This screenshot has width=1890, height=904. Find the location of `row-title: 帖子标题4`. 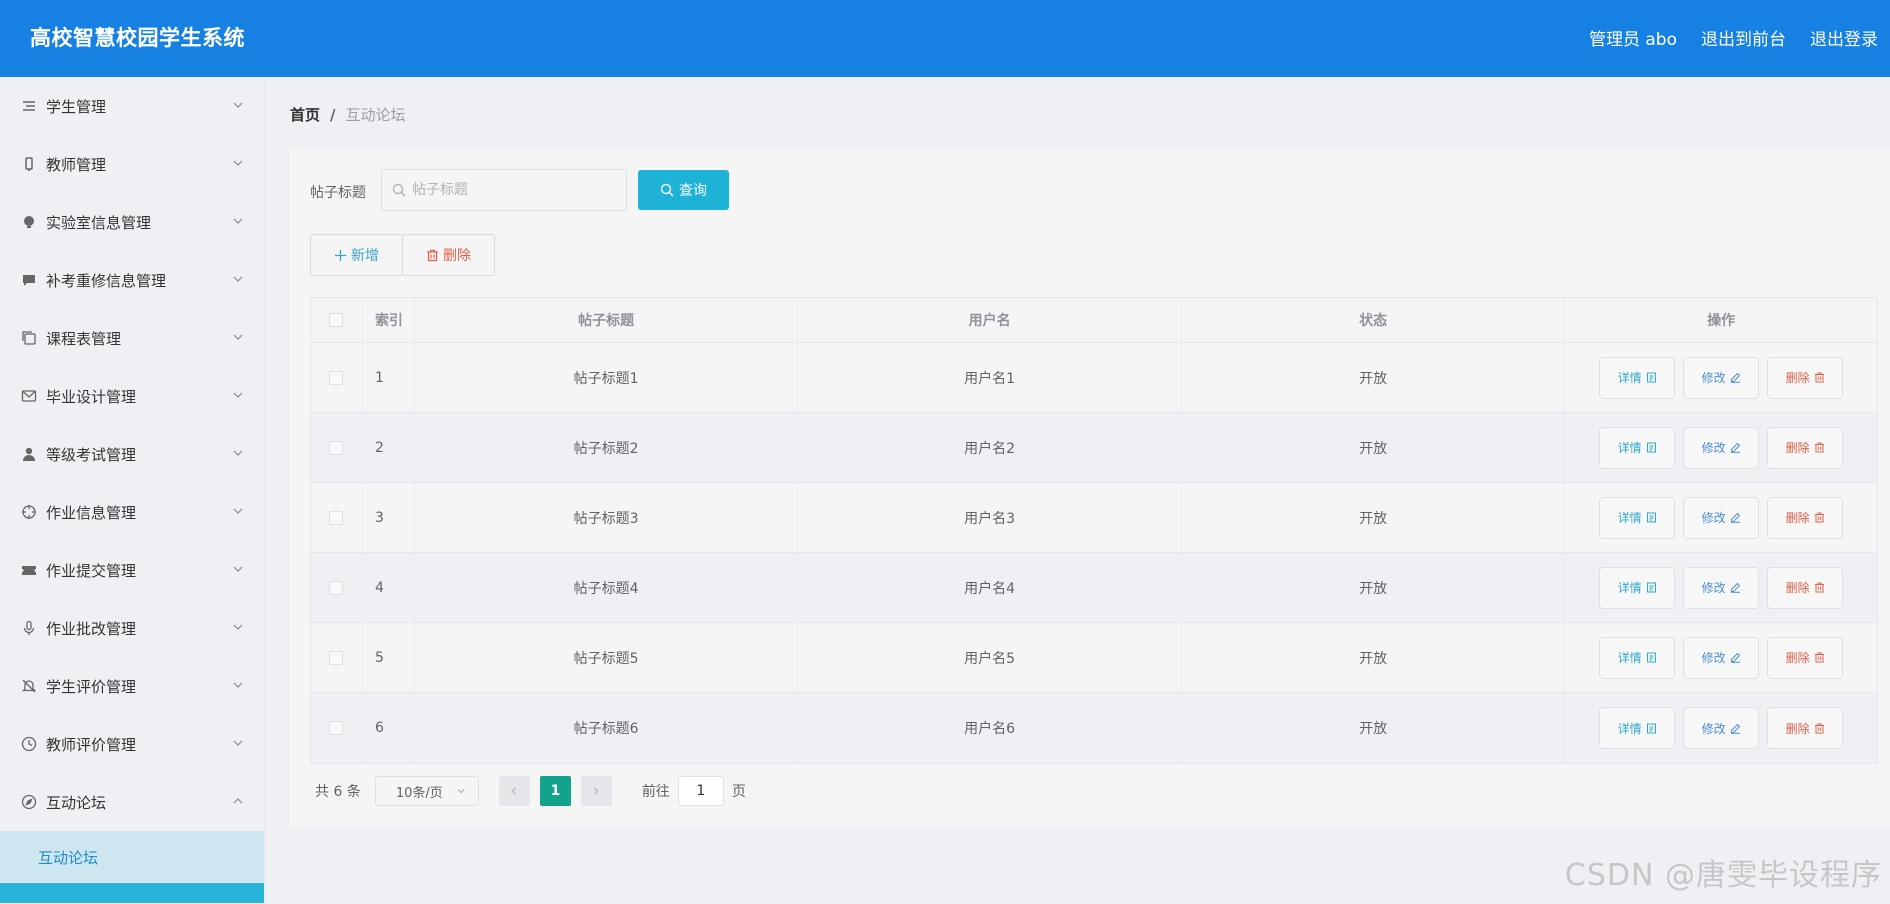

row-title: 帖子标题4 is located at coordinates (607, 587).